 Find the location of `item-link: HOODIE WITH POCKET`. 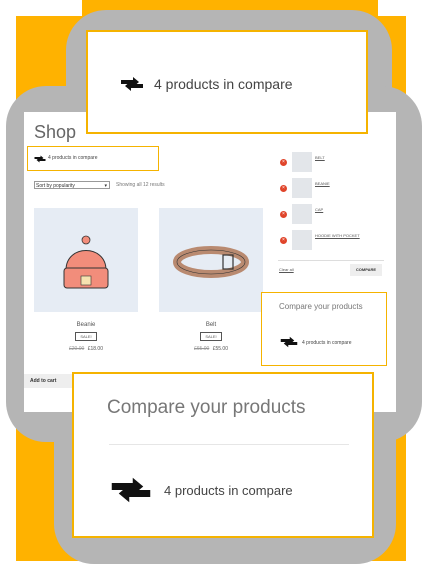

item-link: HOODIE WITH POCKET is located at coordinates (337, 235).